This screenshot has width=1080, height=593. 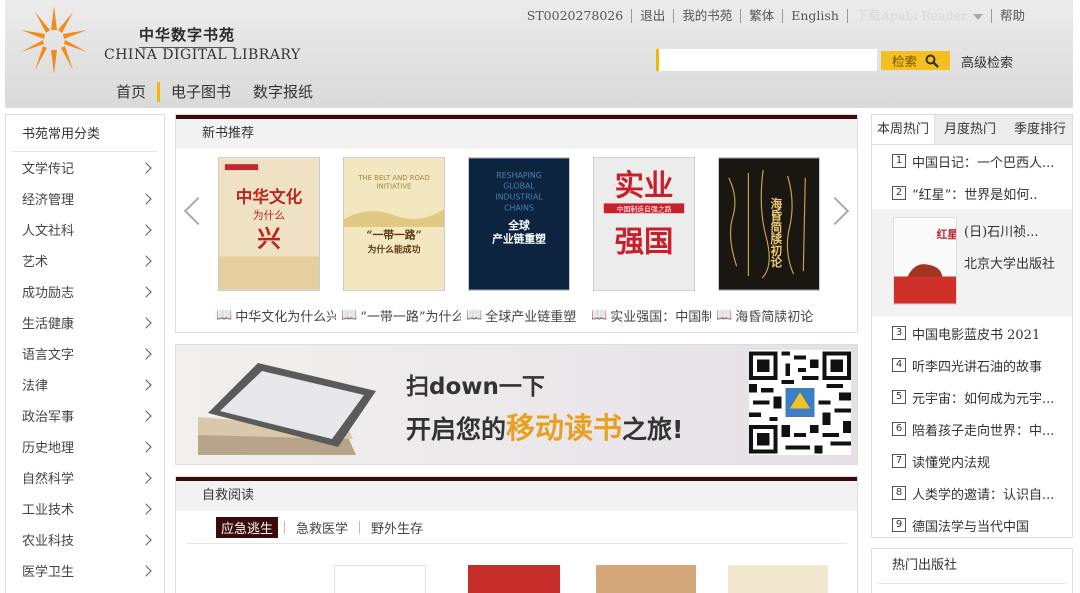 What do you see at coordinates (516, 132) in the screenshot?
I see `new-books-title: 新书推荐` at bounding box center [516, 132].